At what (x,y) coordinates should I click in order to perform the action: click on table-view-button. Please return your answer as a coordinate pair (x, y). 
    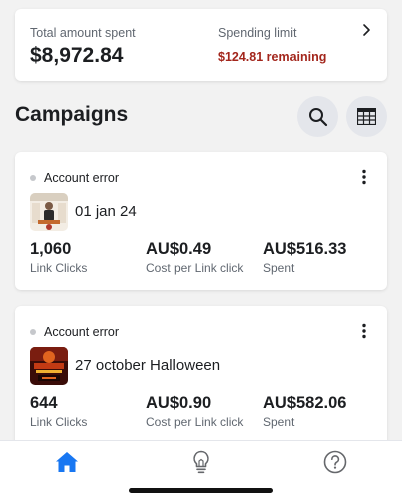
    Looking at the image, I should click on (366, 116).